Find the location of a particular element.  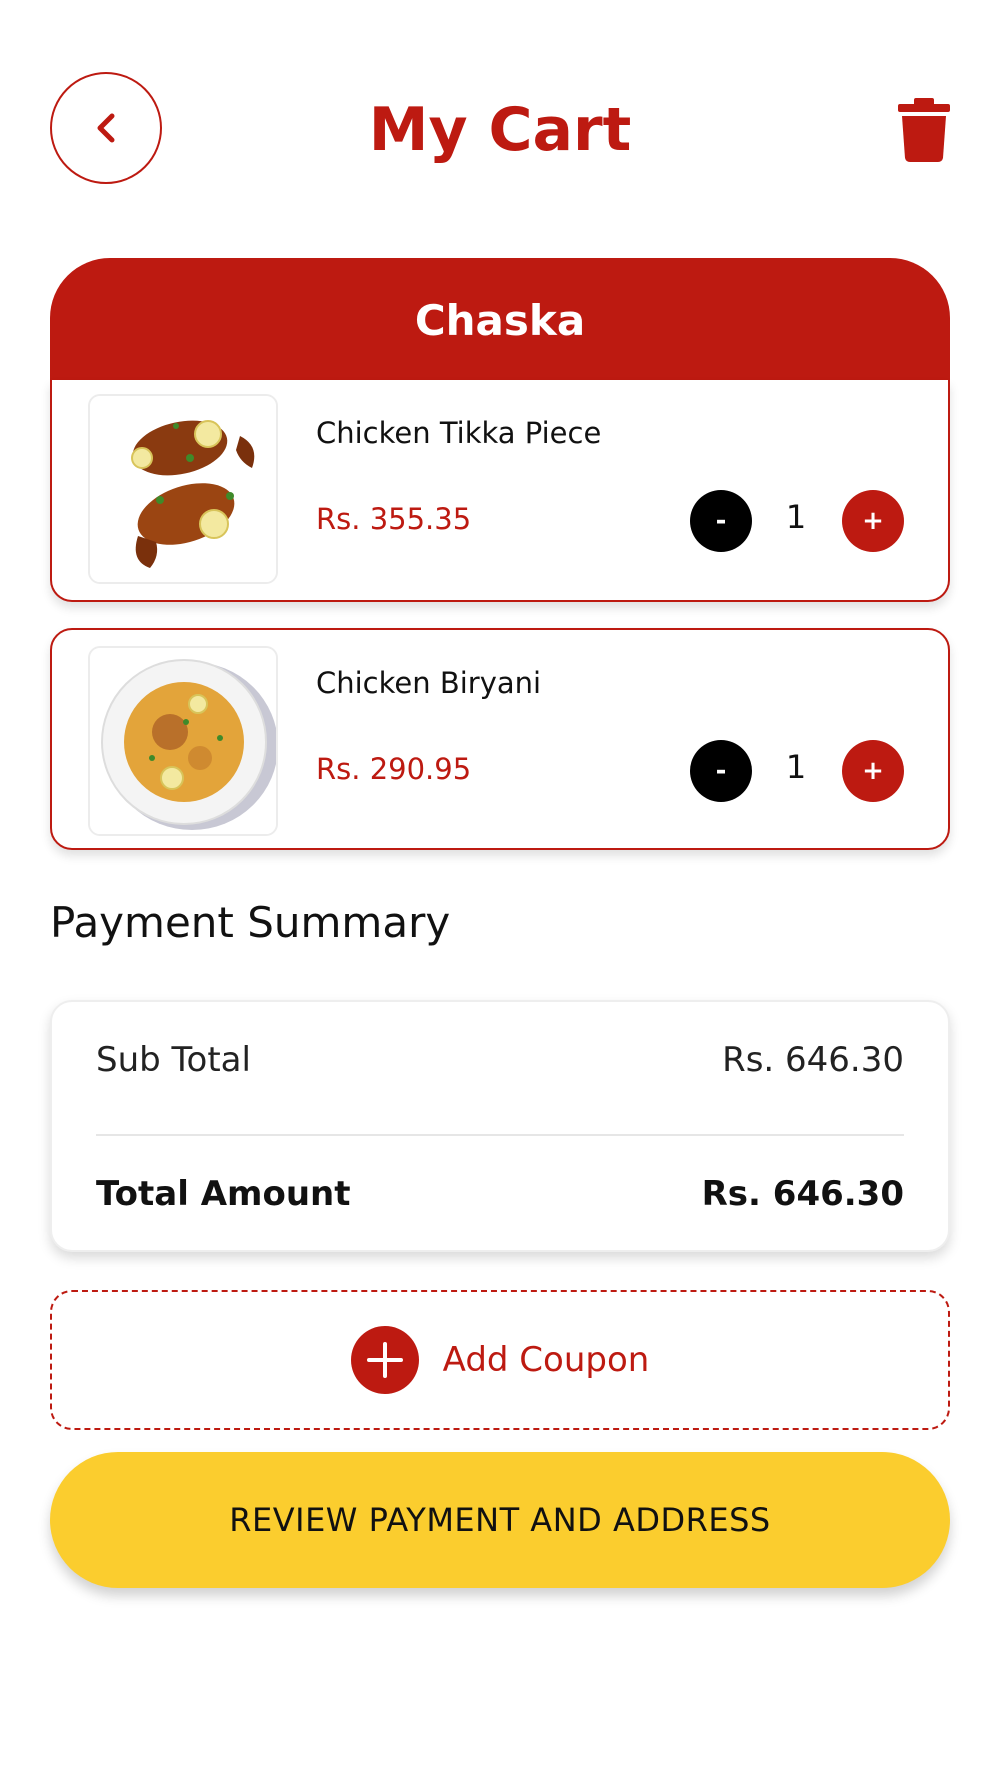

subtotal-value: Rs. 646.30 is located at coordinates (813, 1060).